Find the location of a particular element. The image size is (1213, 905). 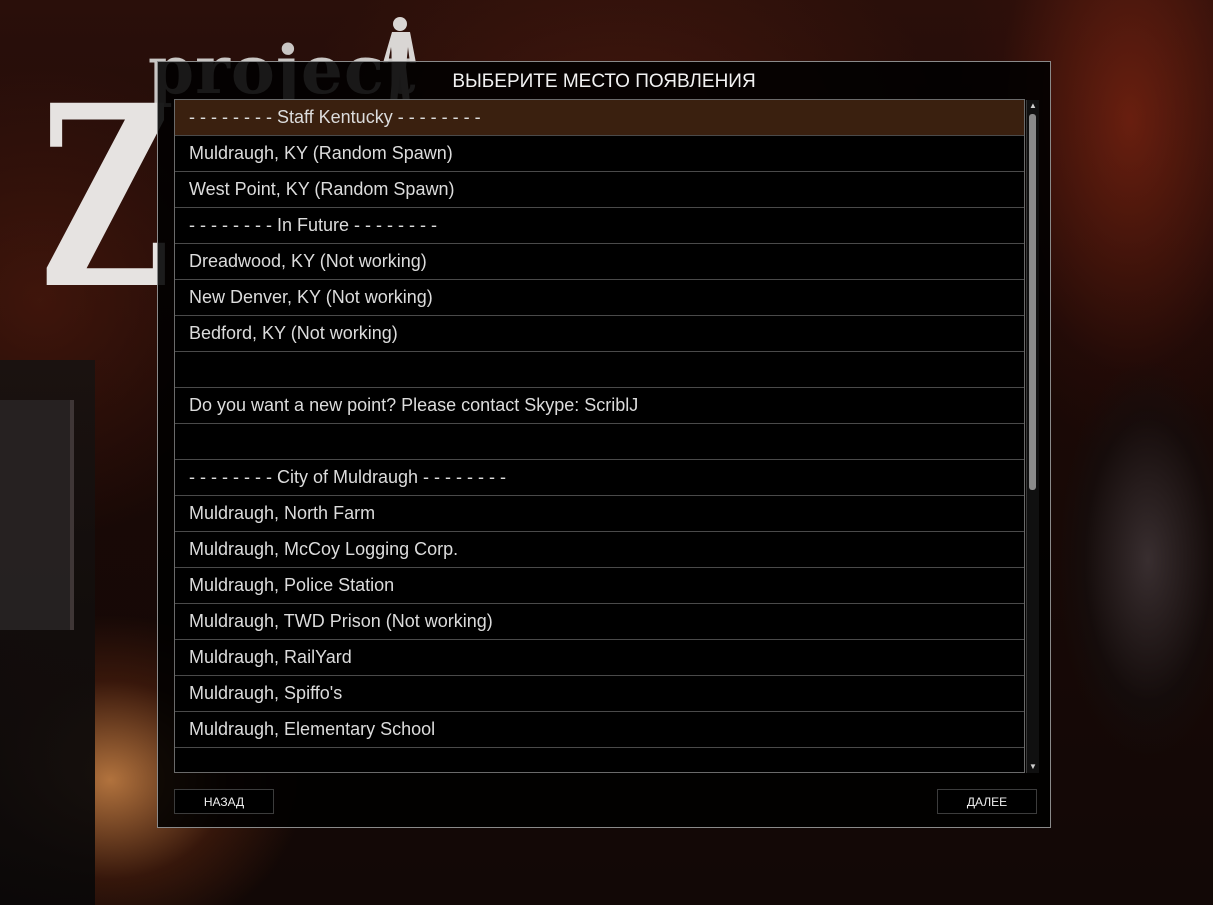

list-item: Dreadwood, KY (Not working) is located at coordinates (599, 262).